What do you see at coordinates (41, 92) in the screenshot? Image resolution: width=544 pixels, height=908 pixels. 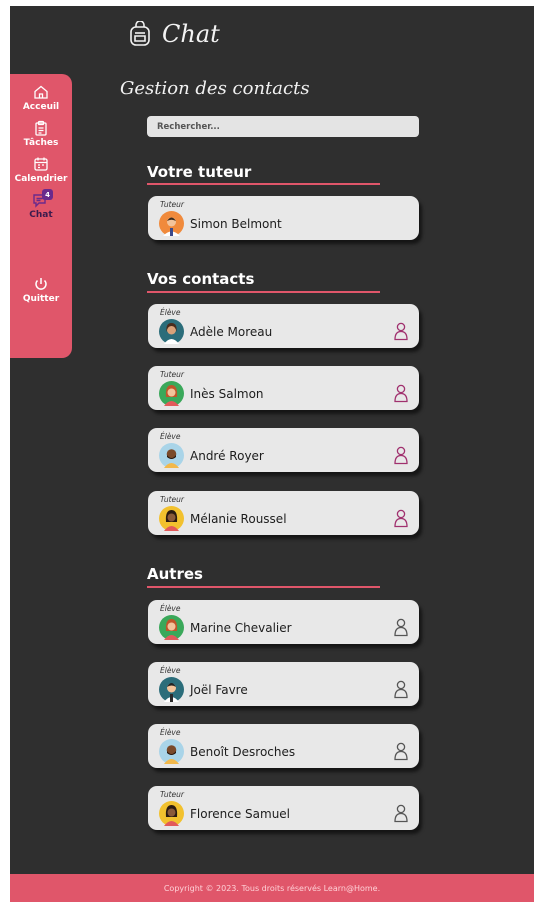 I see `home-icon` at bounding box center [41, 92].